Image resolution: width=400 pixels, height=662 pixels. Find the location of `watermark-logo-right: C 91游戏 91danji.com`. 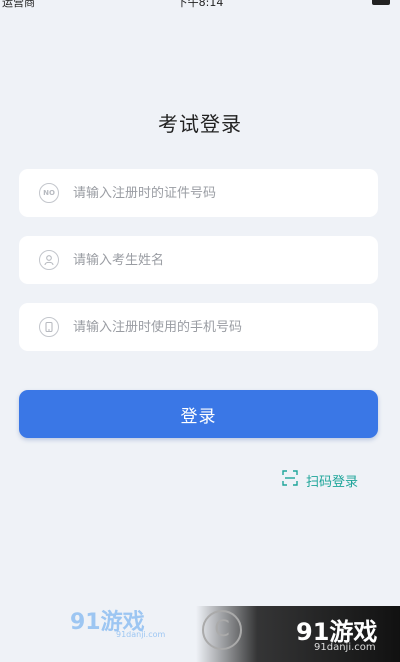

watermark-logo-right: C 91游戏 91danji.com is located at coordinates (298, 634).